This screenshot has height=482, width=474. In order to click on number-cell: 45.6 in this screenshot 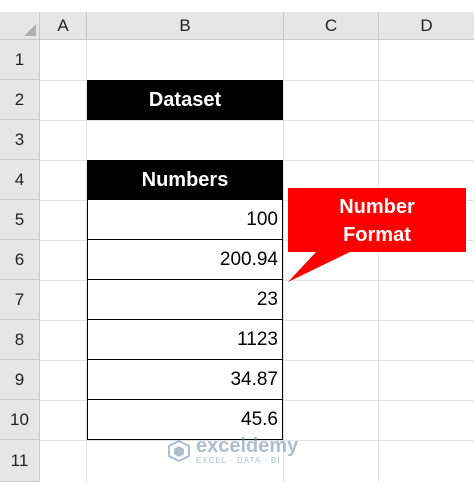, I will do `click(185, 420)`.